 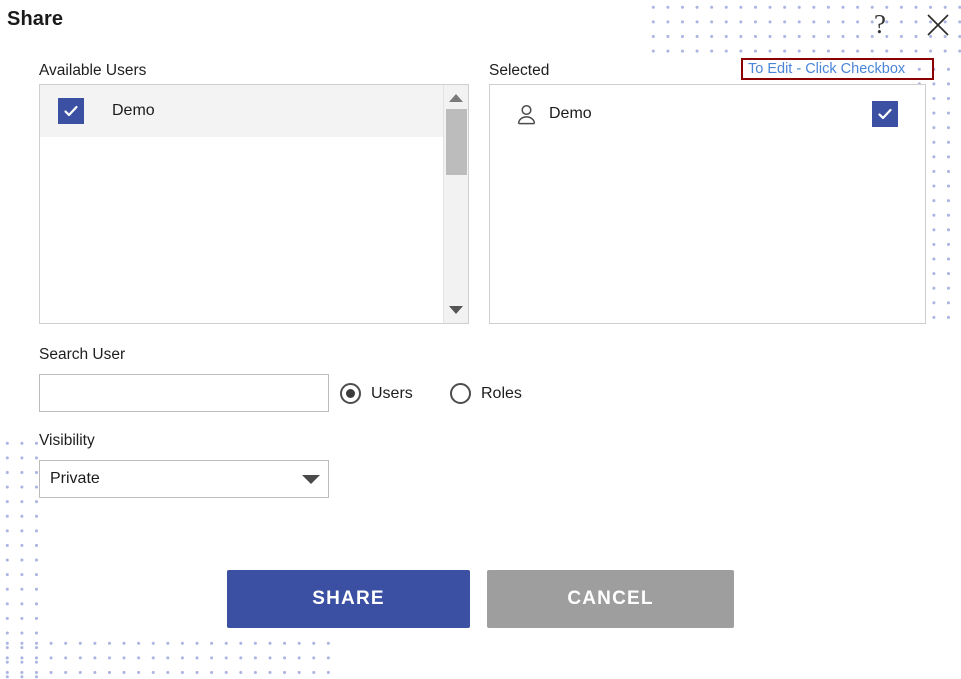 I want to click on scroll-up-icon, so click(x=456, y=98).